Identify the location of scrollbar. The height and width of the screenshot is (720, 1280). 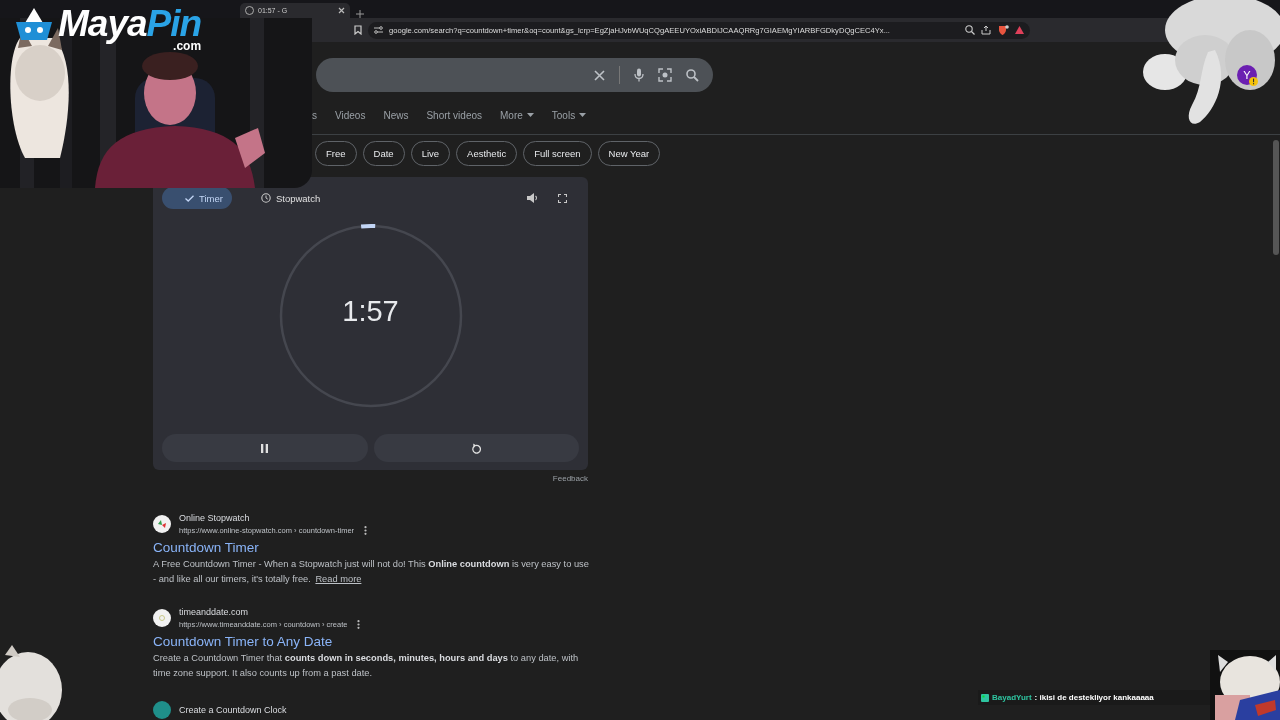
(1276, 197).